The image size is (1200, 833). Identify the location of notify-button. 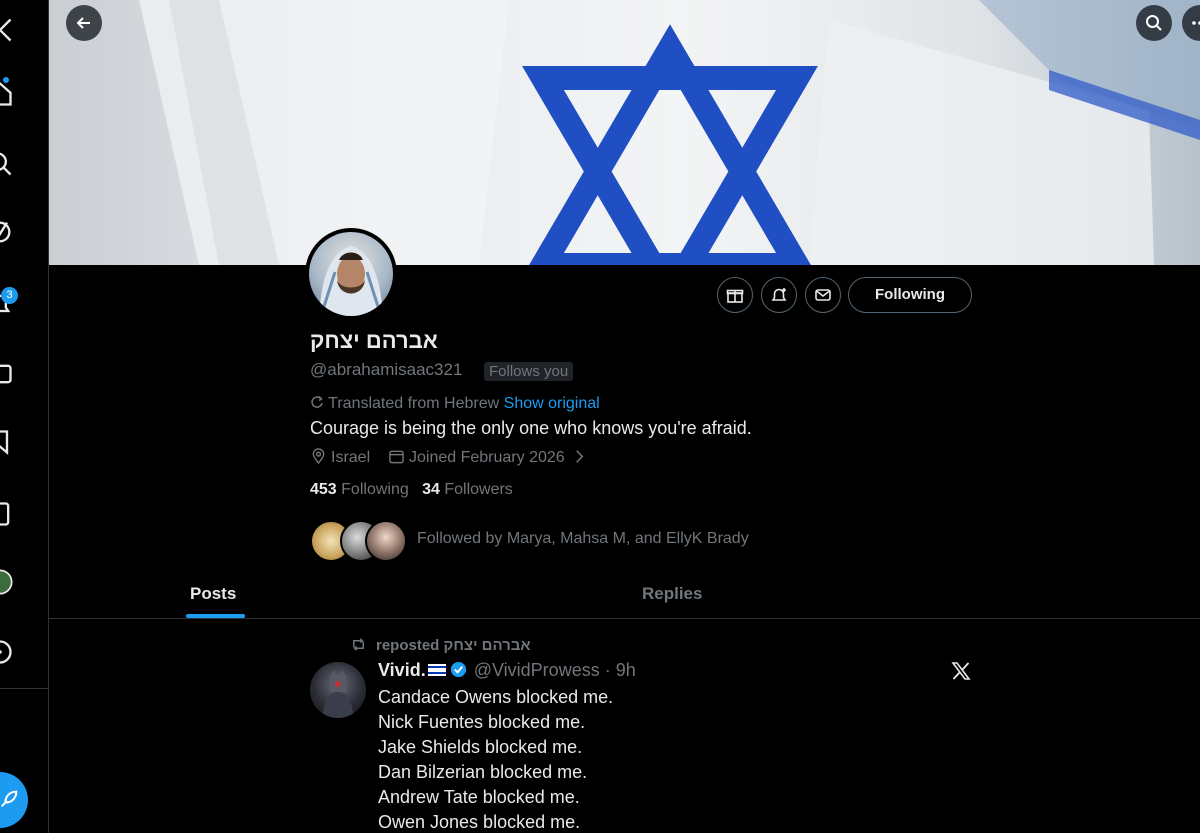
(779, 295).